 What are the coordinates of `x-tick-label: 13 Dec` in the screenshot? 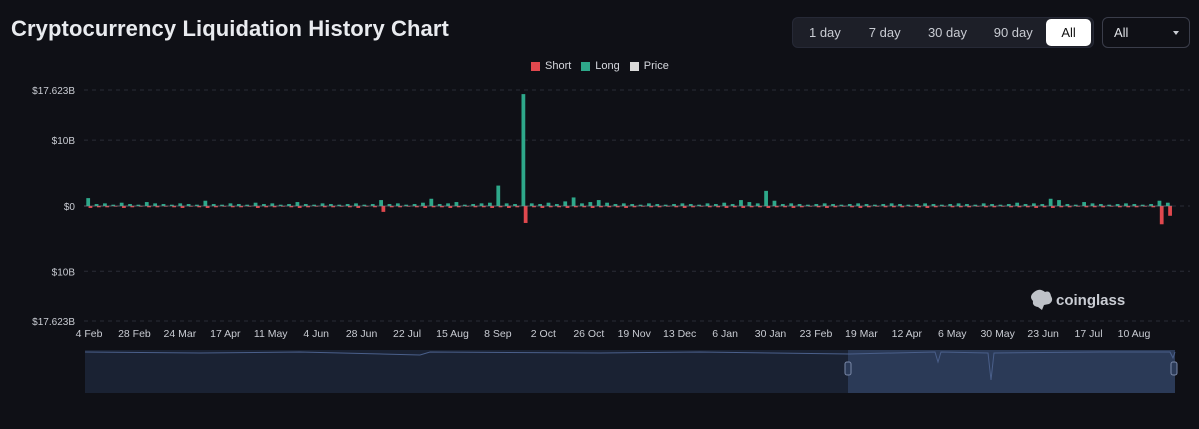 It's located at (679, 334).